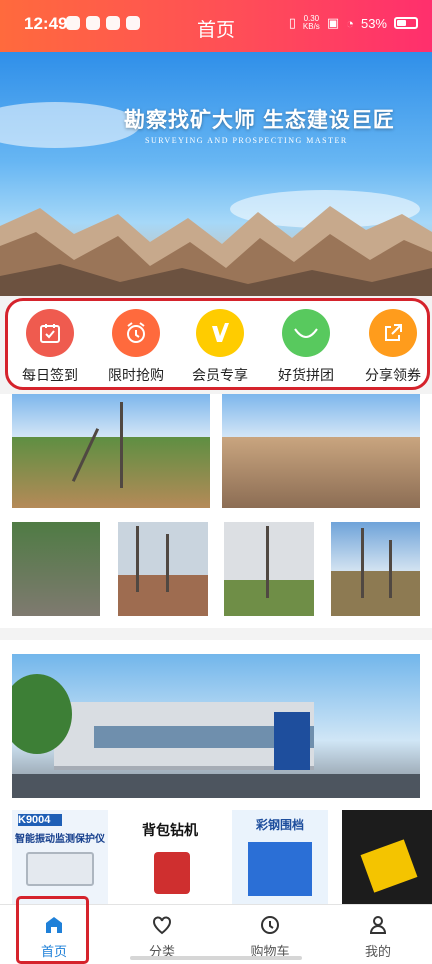 The width and height of the screenshot is (432, 964). I want to click on tab-label: 我的, so click(377, 951).